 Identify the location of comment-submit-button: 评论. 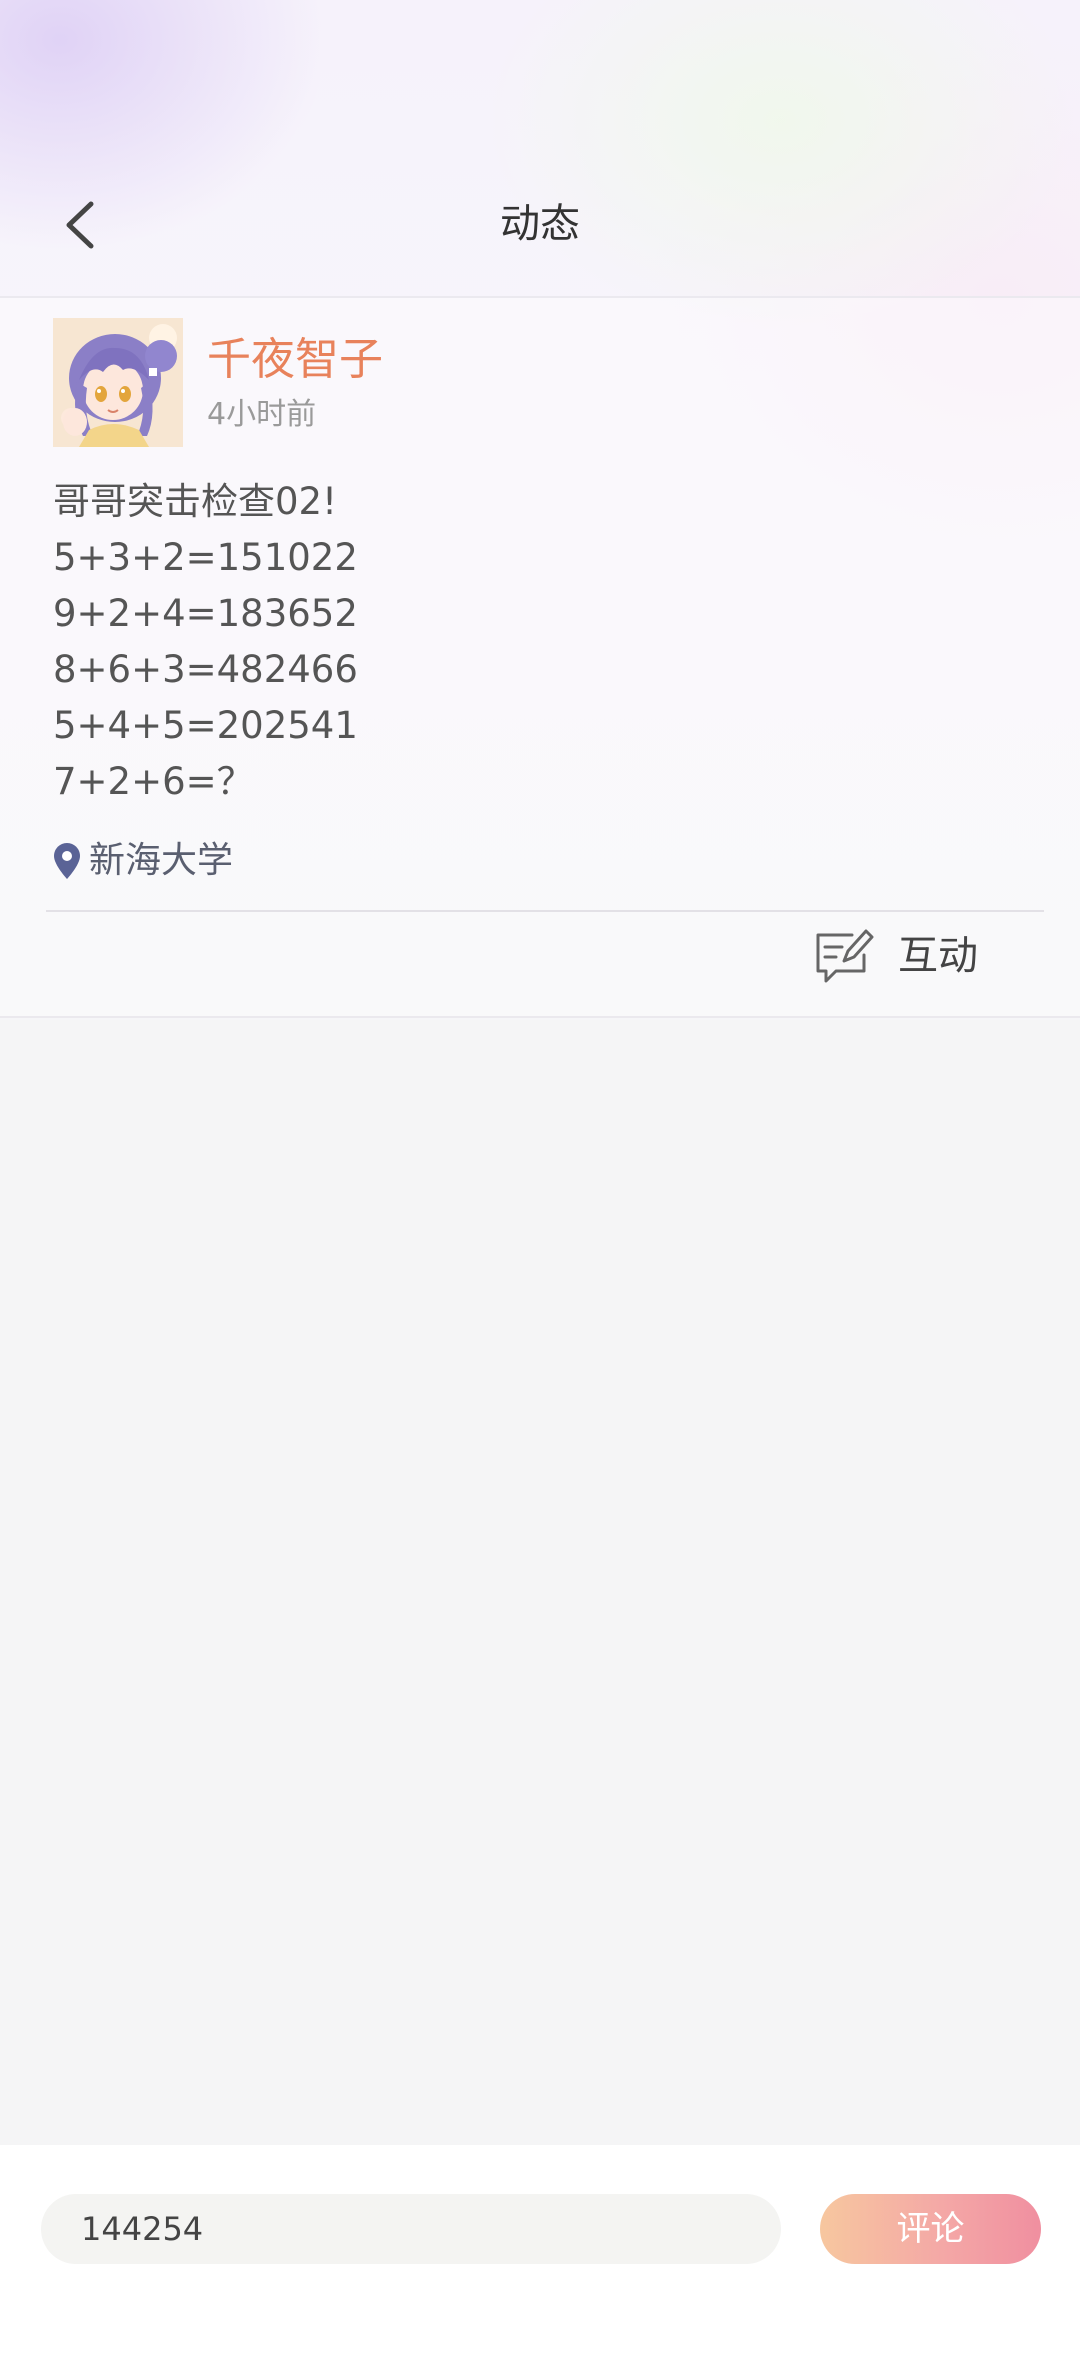
(930, 2229).